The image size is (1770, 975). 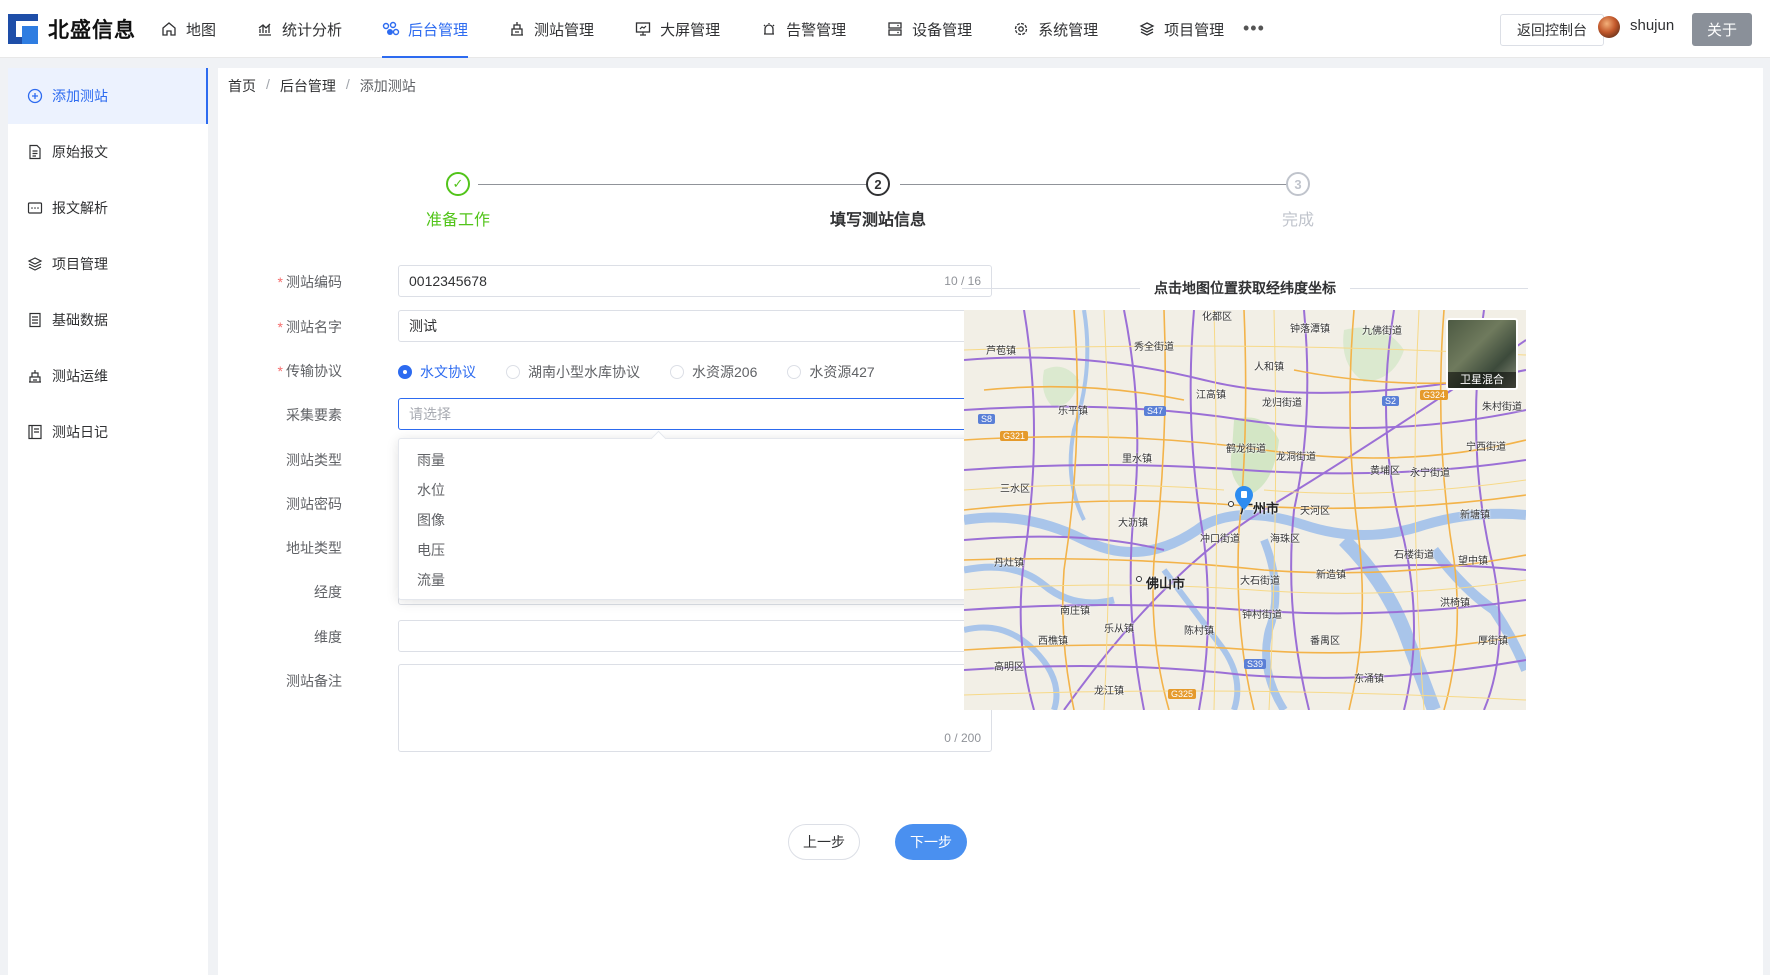 I want to click on dropdown-option-image: 图像, so click(x=696, y=520).